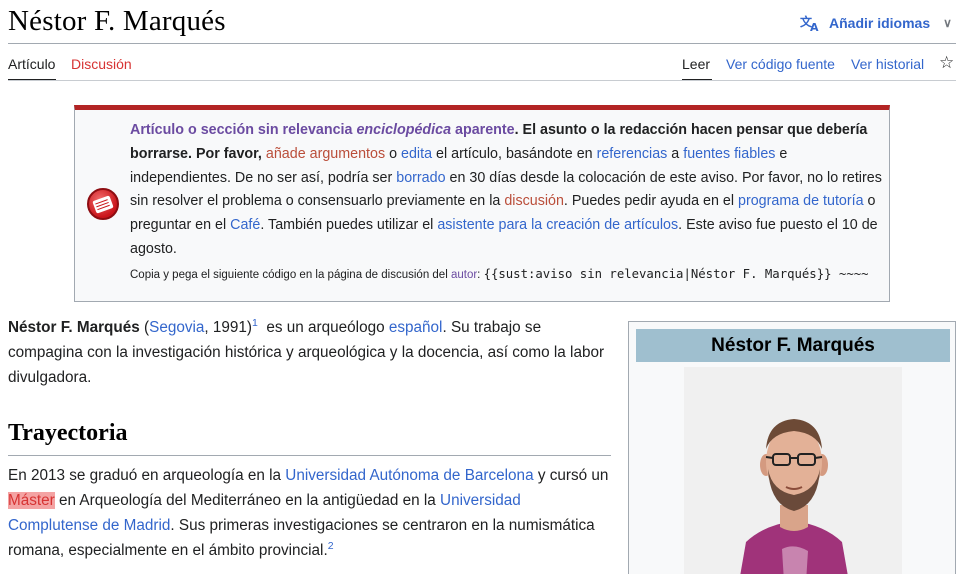  What do you see at coordinates (416, 154) in the screenshot?
I see `edit-link: edita` at bounding box center [416, 154].